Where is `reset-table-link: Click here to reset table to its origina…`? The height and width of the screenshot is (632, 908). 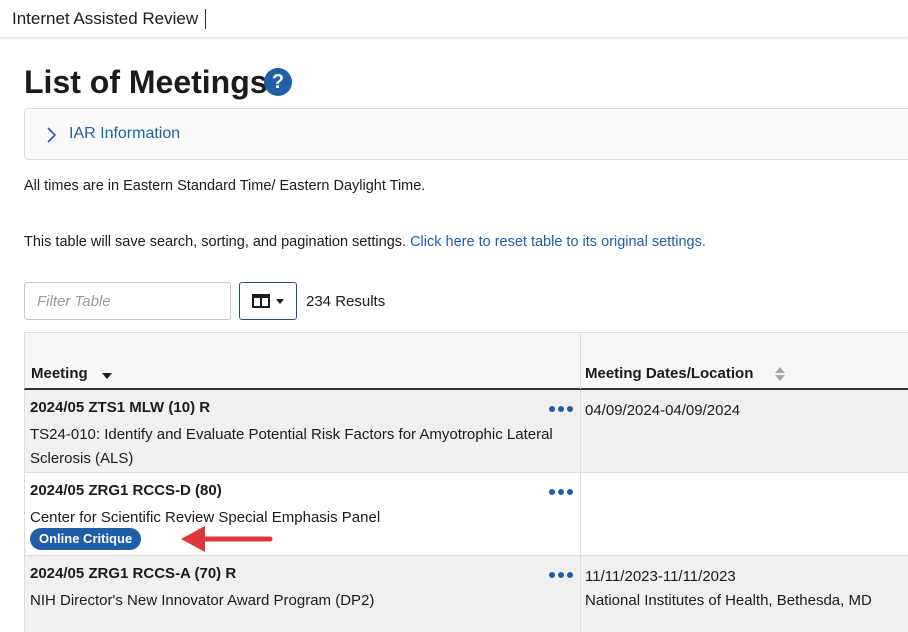
reset-table-link: Click here to reset table to its origina… is located at coordinates (558, 242).